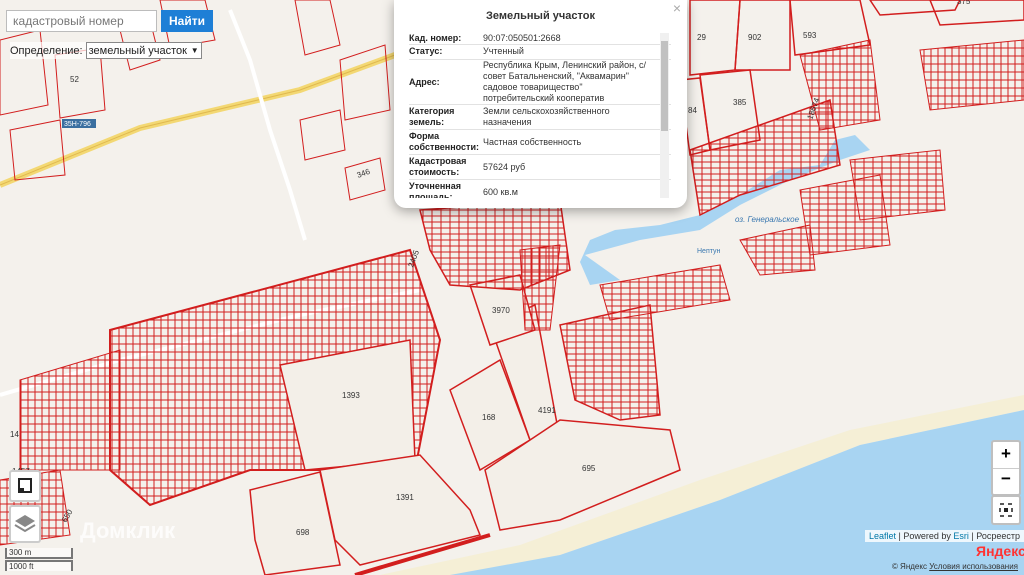 The image size is (1024, 575). Describe the element at coordinates (435, 38) in the screenshot. I see `popup-row-label: Кад. номер:` at that location.